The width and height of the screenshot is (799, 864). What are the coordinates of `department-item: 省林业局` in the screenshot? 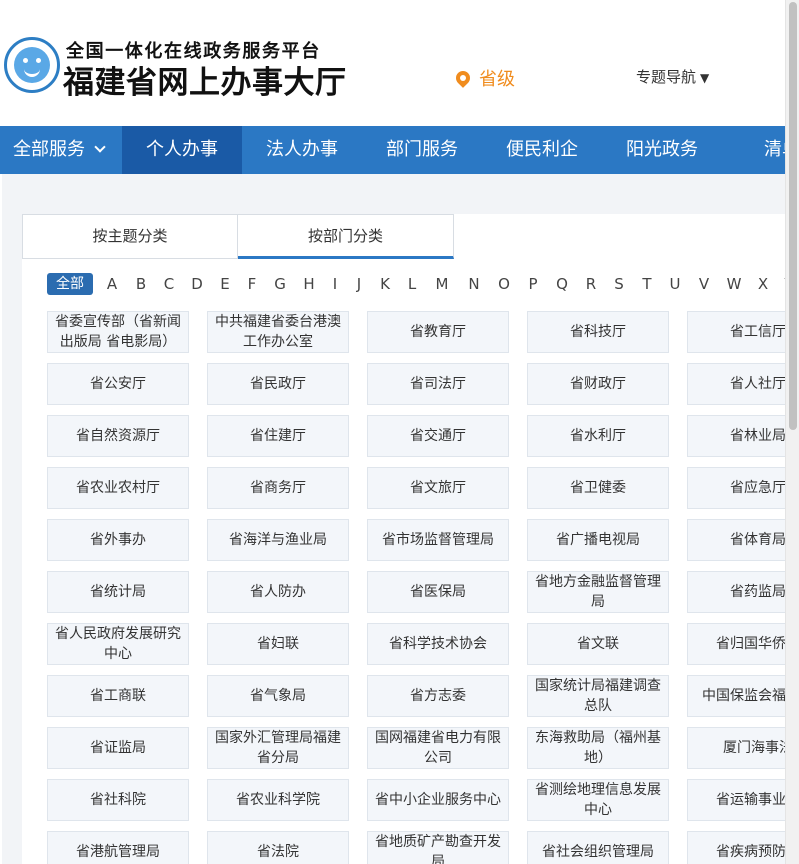 It's located at (736, 436).